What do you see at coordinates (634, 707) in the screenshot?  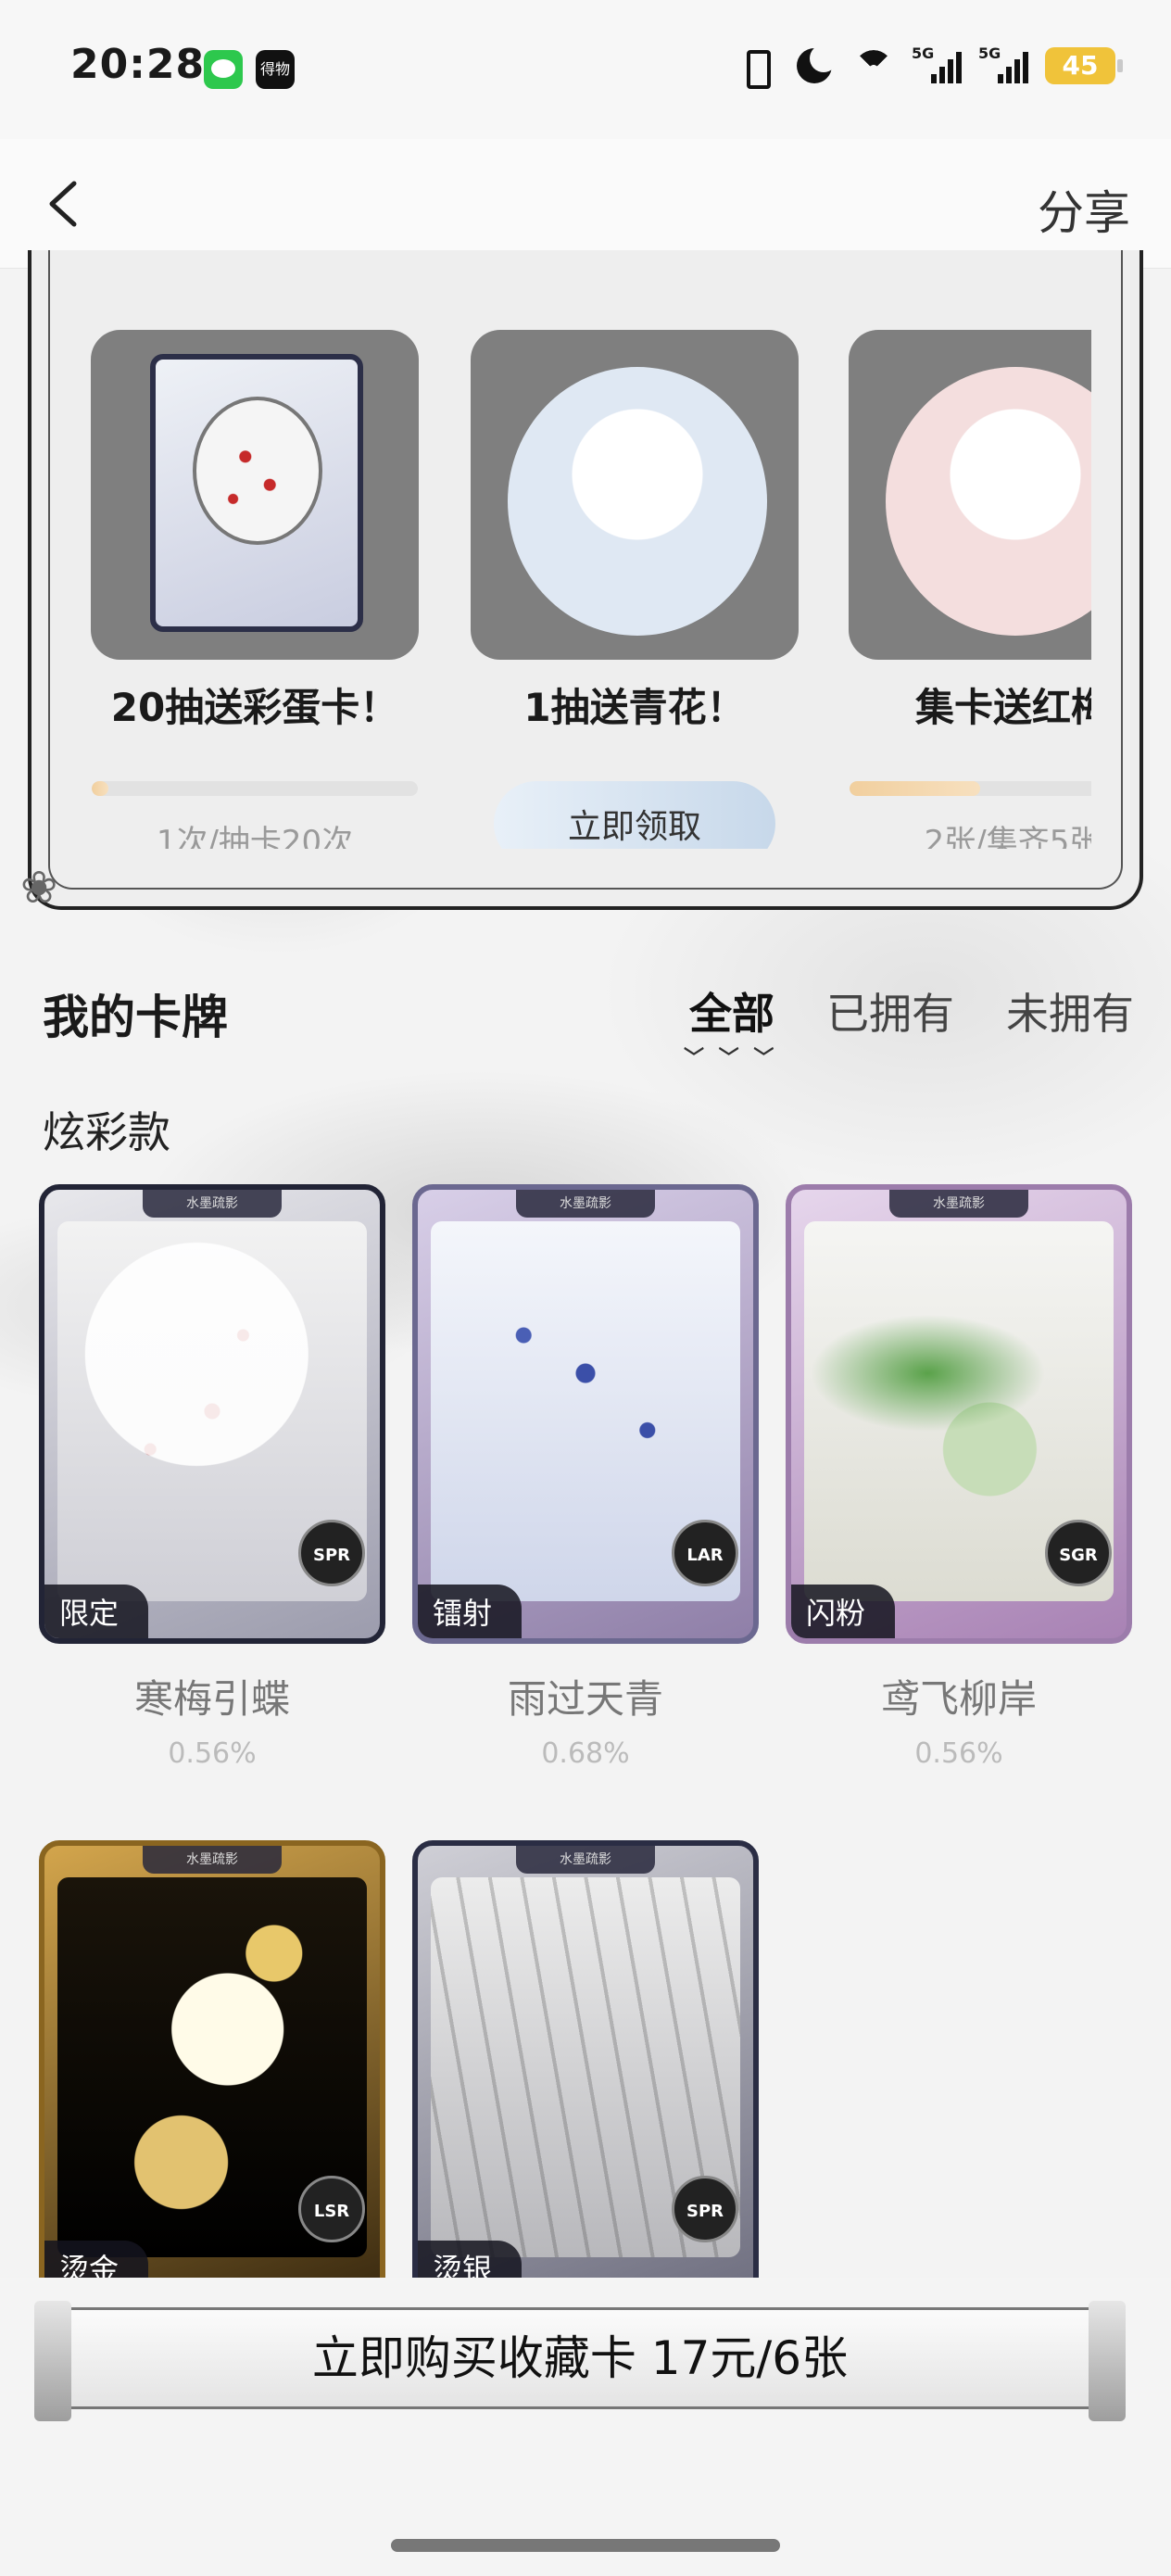 I see `reward-title: 1抽送青花！` at bounding box center [634, 707].